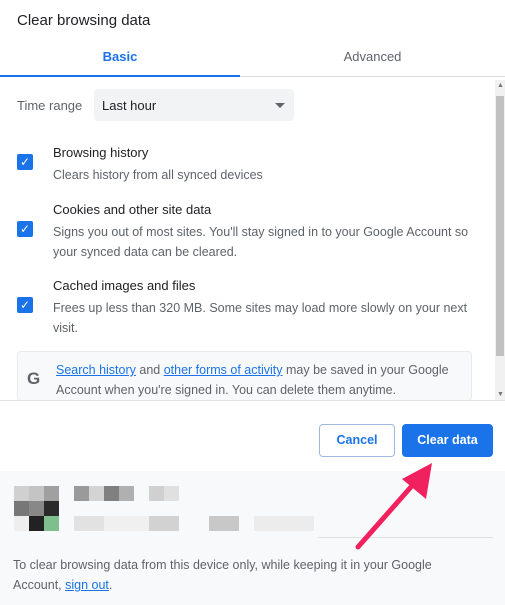  What do you see at coordinates (372, 58) in the screenshot?
I see `tab-advanced: Advanced` at bounding box center [372, 58].